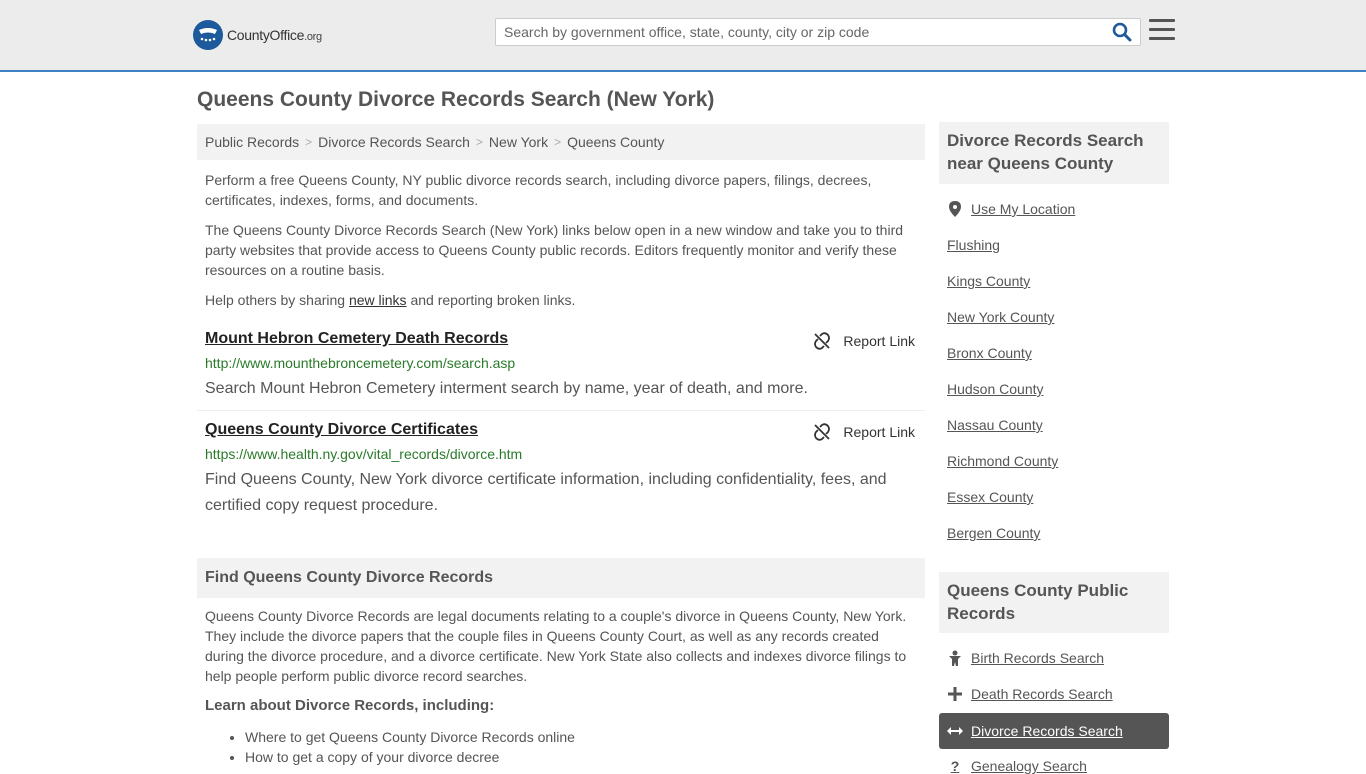 Image resolution: width=1366 pixels, height=774 pixels. I want to click on nearby-link-richmond-county: Richmond County, so click(1002, 461).